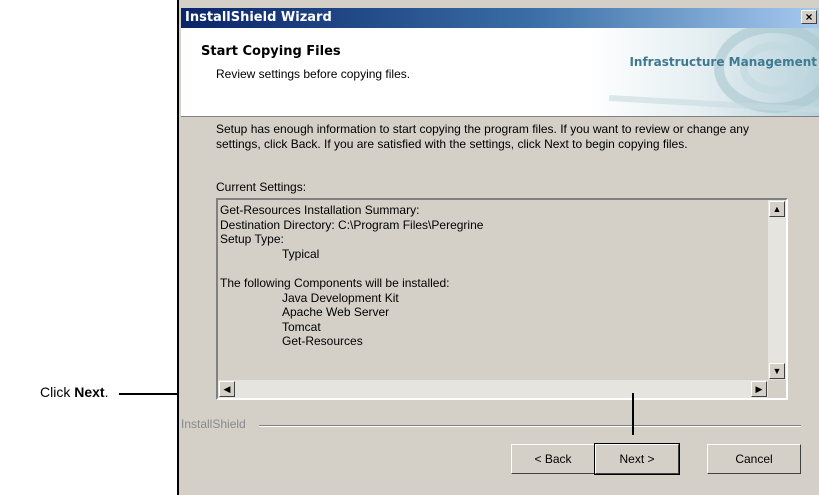 This screenshot has height=495, width=819. I want to click on arrow-down-icon: ▼, so click(777, 371).